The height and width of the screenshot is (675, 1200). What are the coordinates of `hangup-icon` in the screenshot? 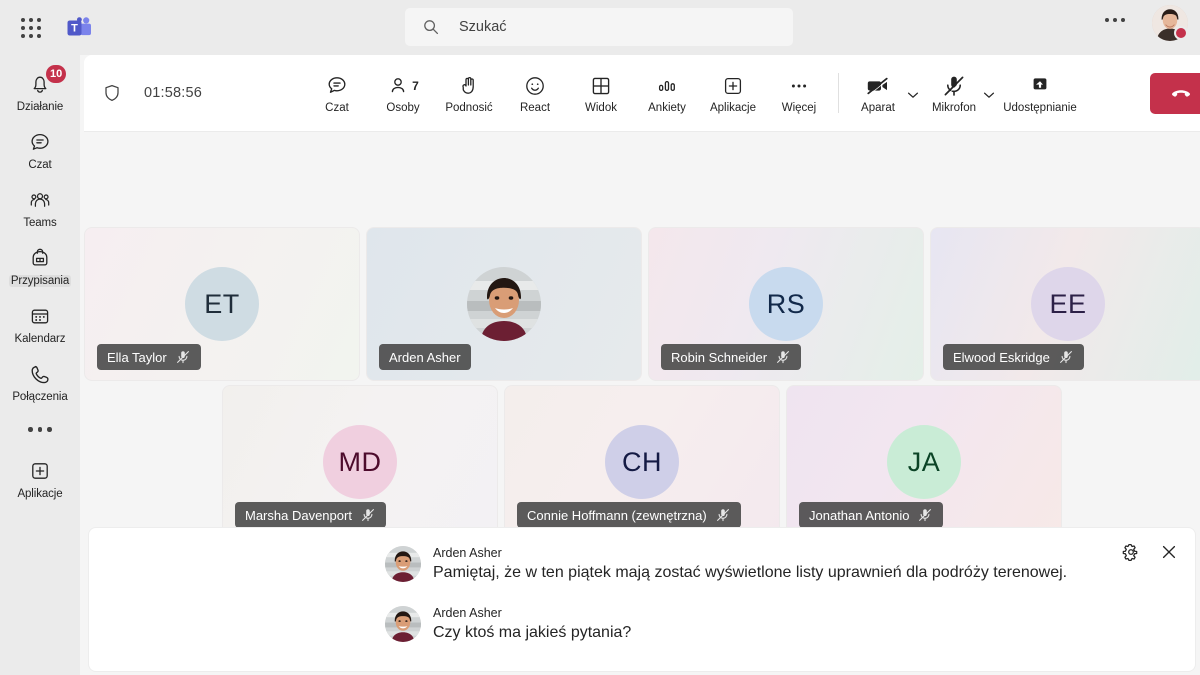 It's located at (1181, 94).